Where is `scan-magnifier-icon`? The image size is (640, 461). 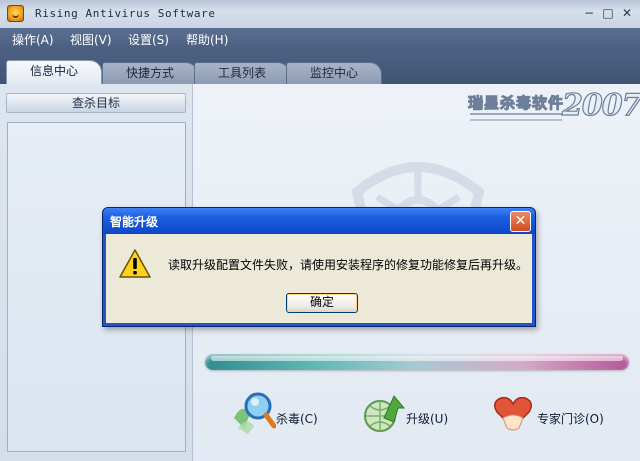
scan-magnifier-icon is located at coordinates (255, 413).